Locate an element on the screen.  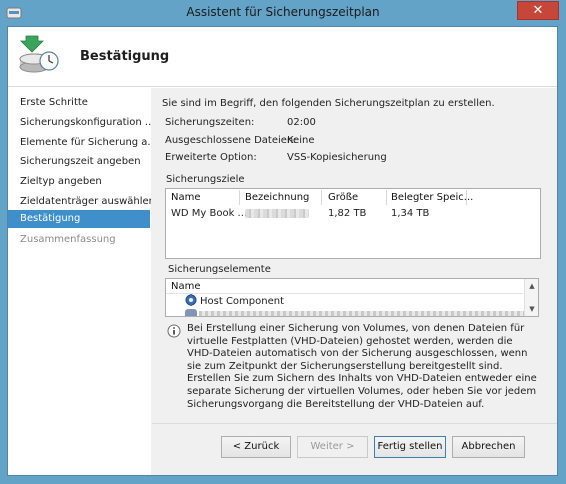
summary-value-ausgeschlossen: Keine is located at coordinates (301, 140).